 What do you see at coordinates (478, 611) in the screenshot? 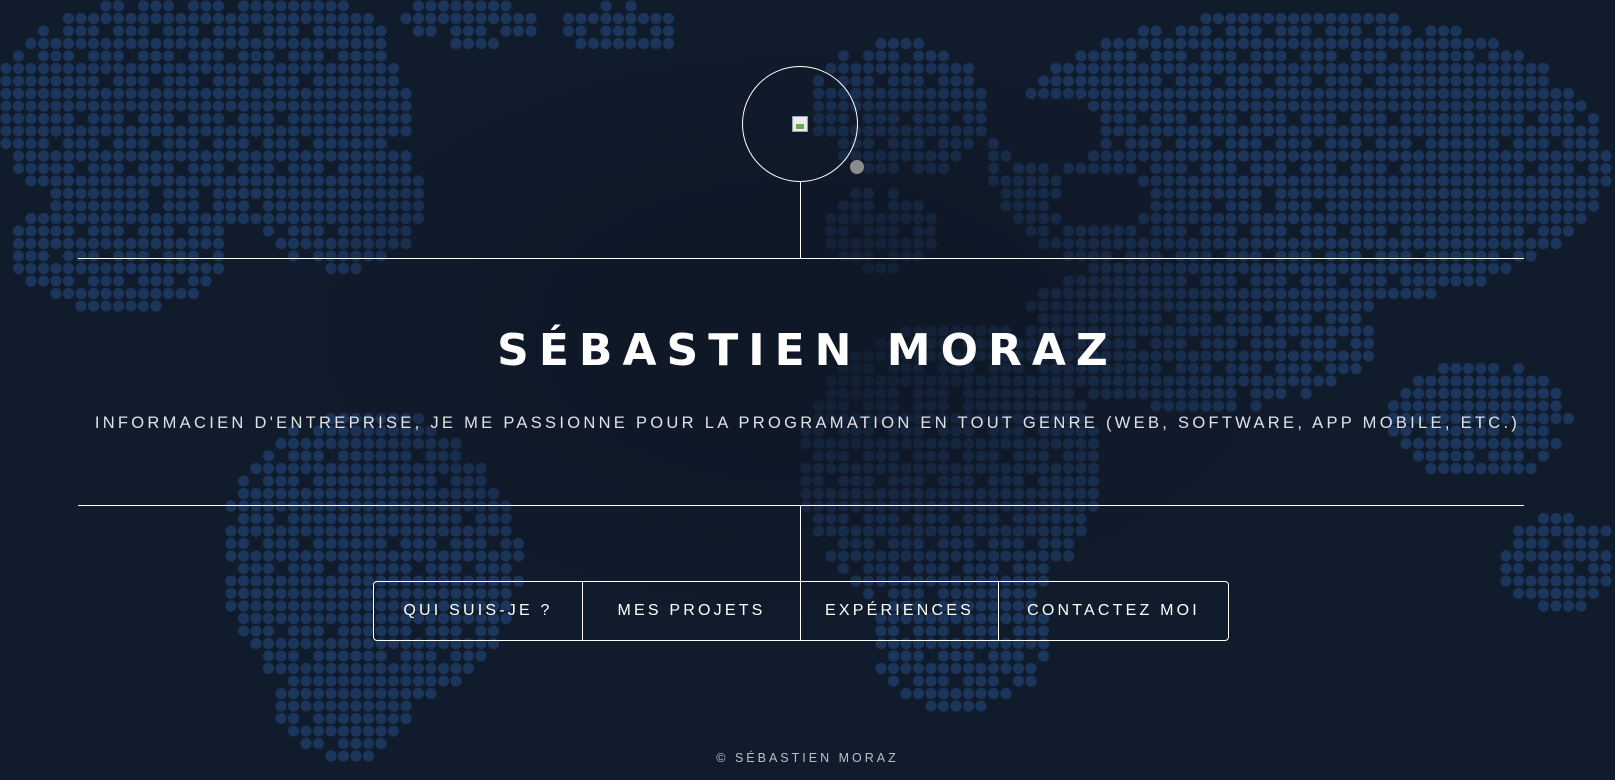
I see `nav-item-qui-suis-je: QUI SUIS-JE ?` at bounding box center [478, 611].